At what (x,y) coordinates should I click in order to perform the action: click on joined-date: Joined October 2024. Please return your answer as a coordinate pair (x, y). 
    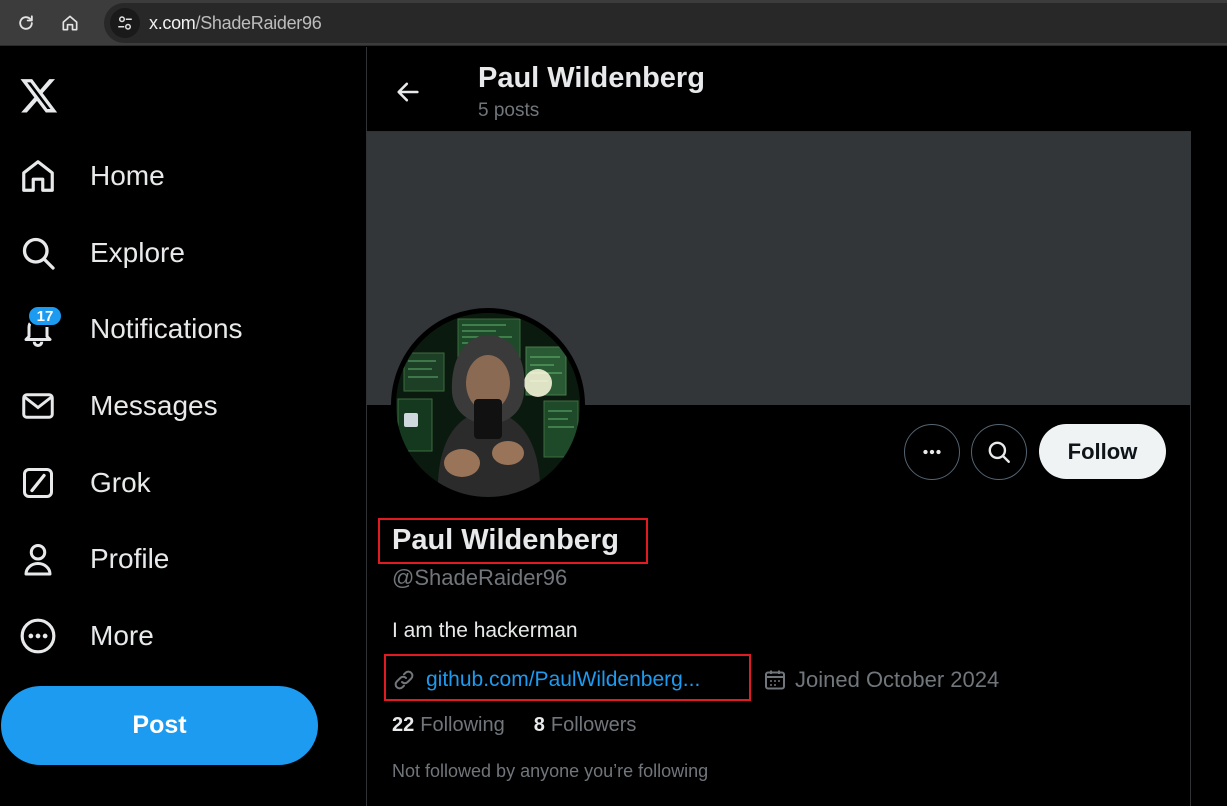
    Looking at the image, I should click on (897, 679).